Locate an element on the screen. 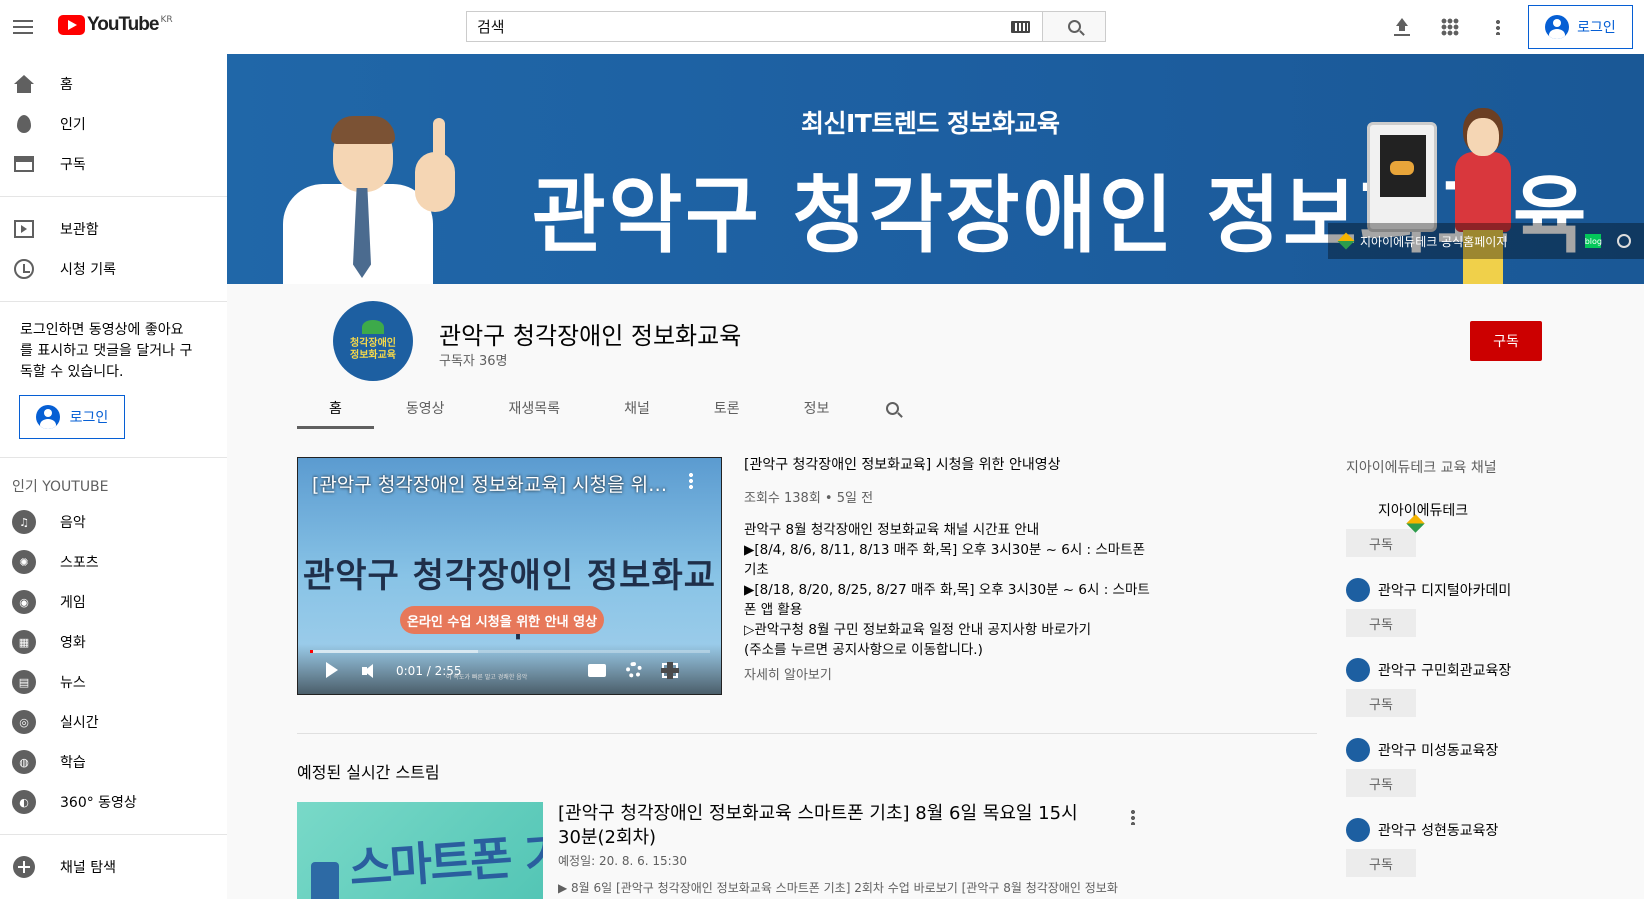  related-channel-name: 관악구 미성동교육장 is located at coordinates (1438, 751).